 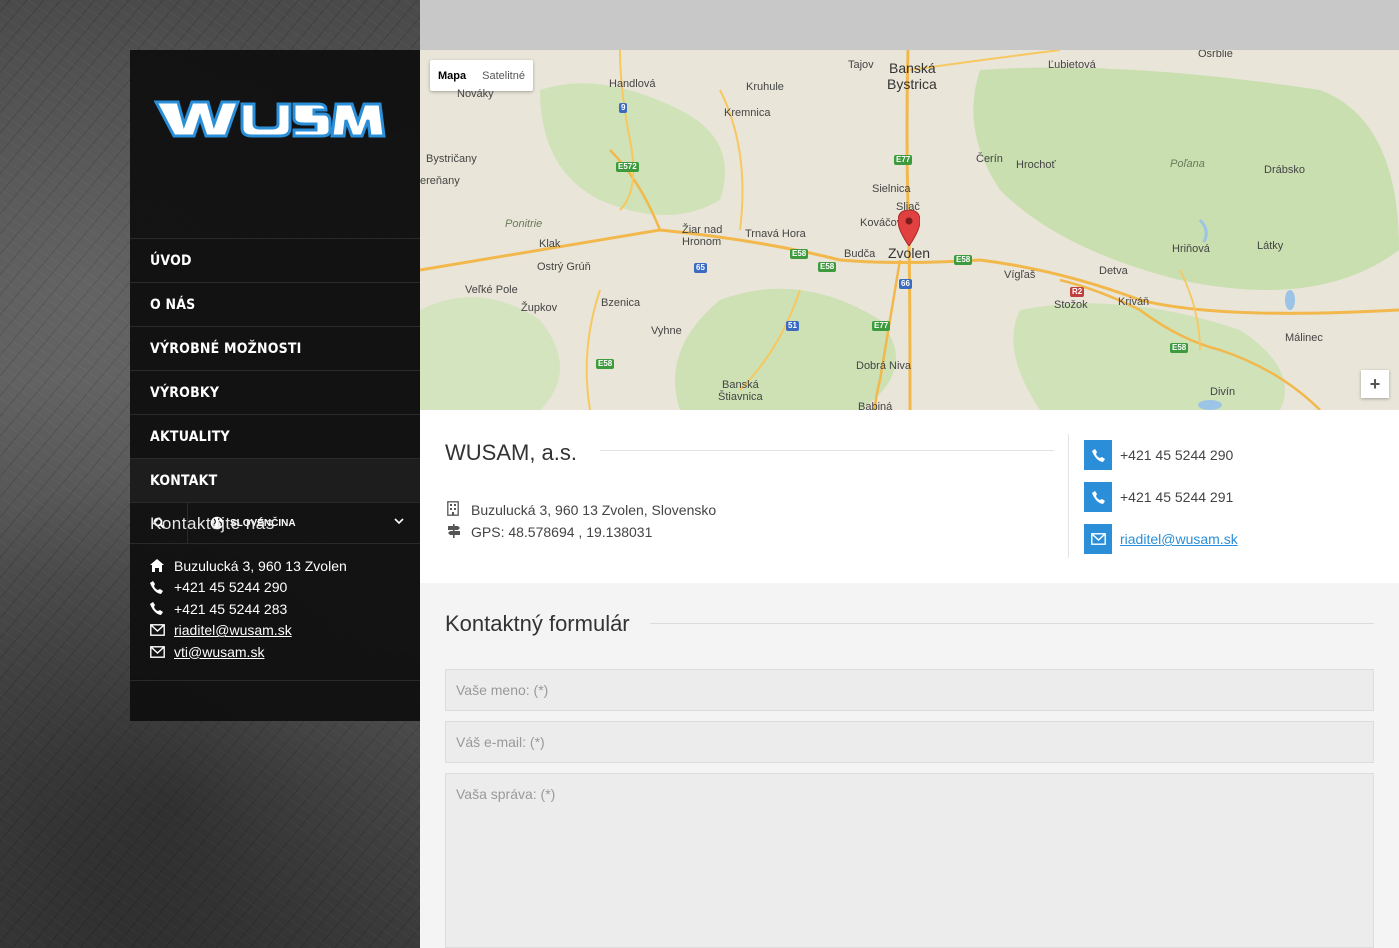 I want to click on map-label: Bystrica, so click(x=912, y=84).